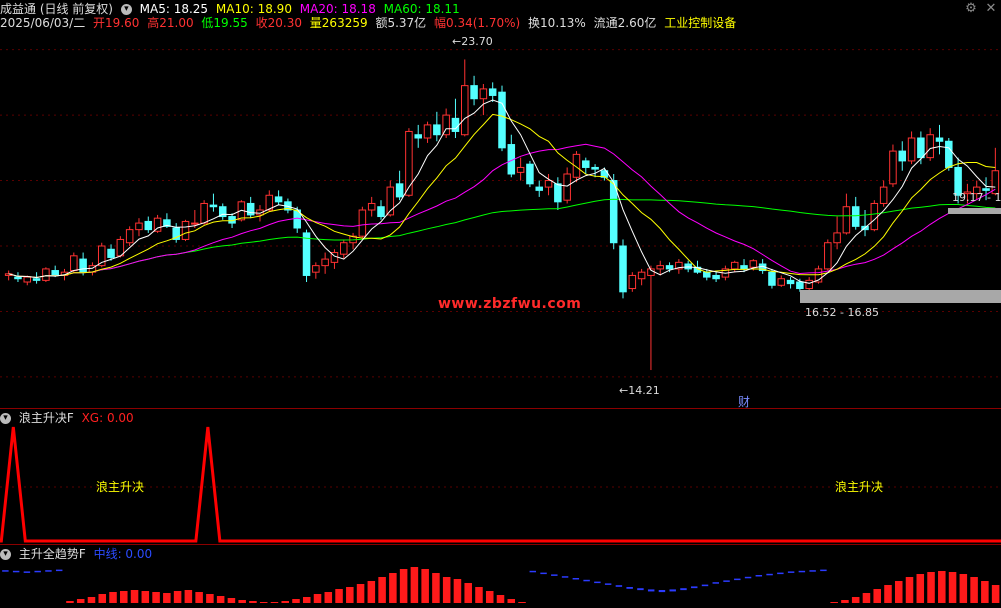 The height and width of the screenshot is (608, 1001). Describe the element at coordinates (46, 418) in the screenshot. I see `indicator1-name: 浪主升决F` at that location.